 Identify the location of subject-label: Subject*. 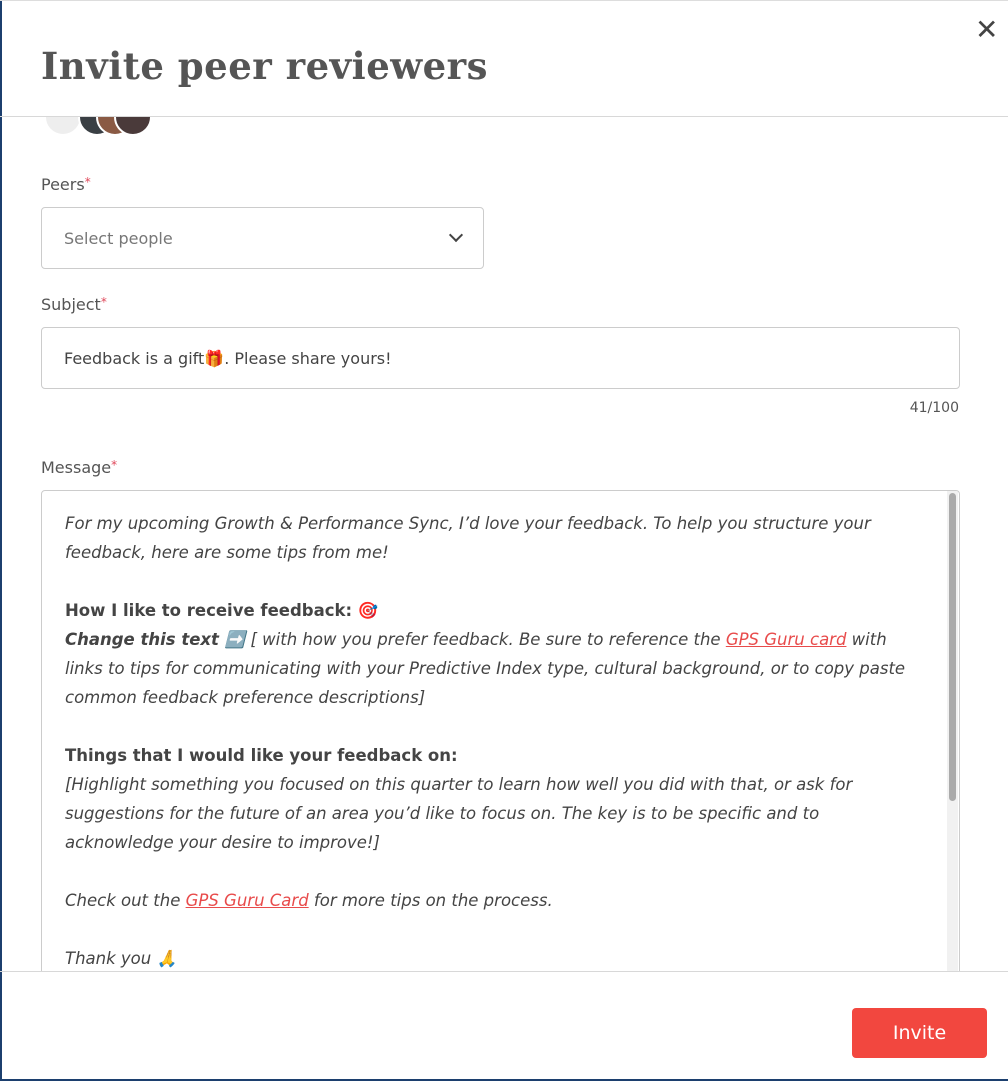
(74, 304).